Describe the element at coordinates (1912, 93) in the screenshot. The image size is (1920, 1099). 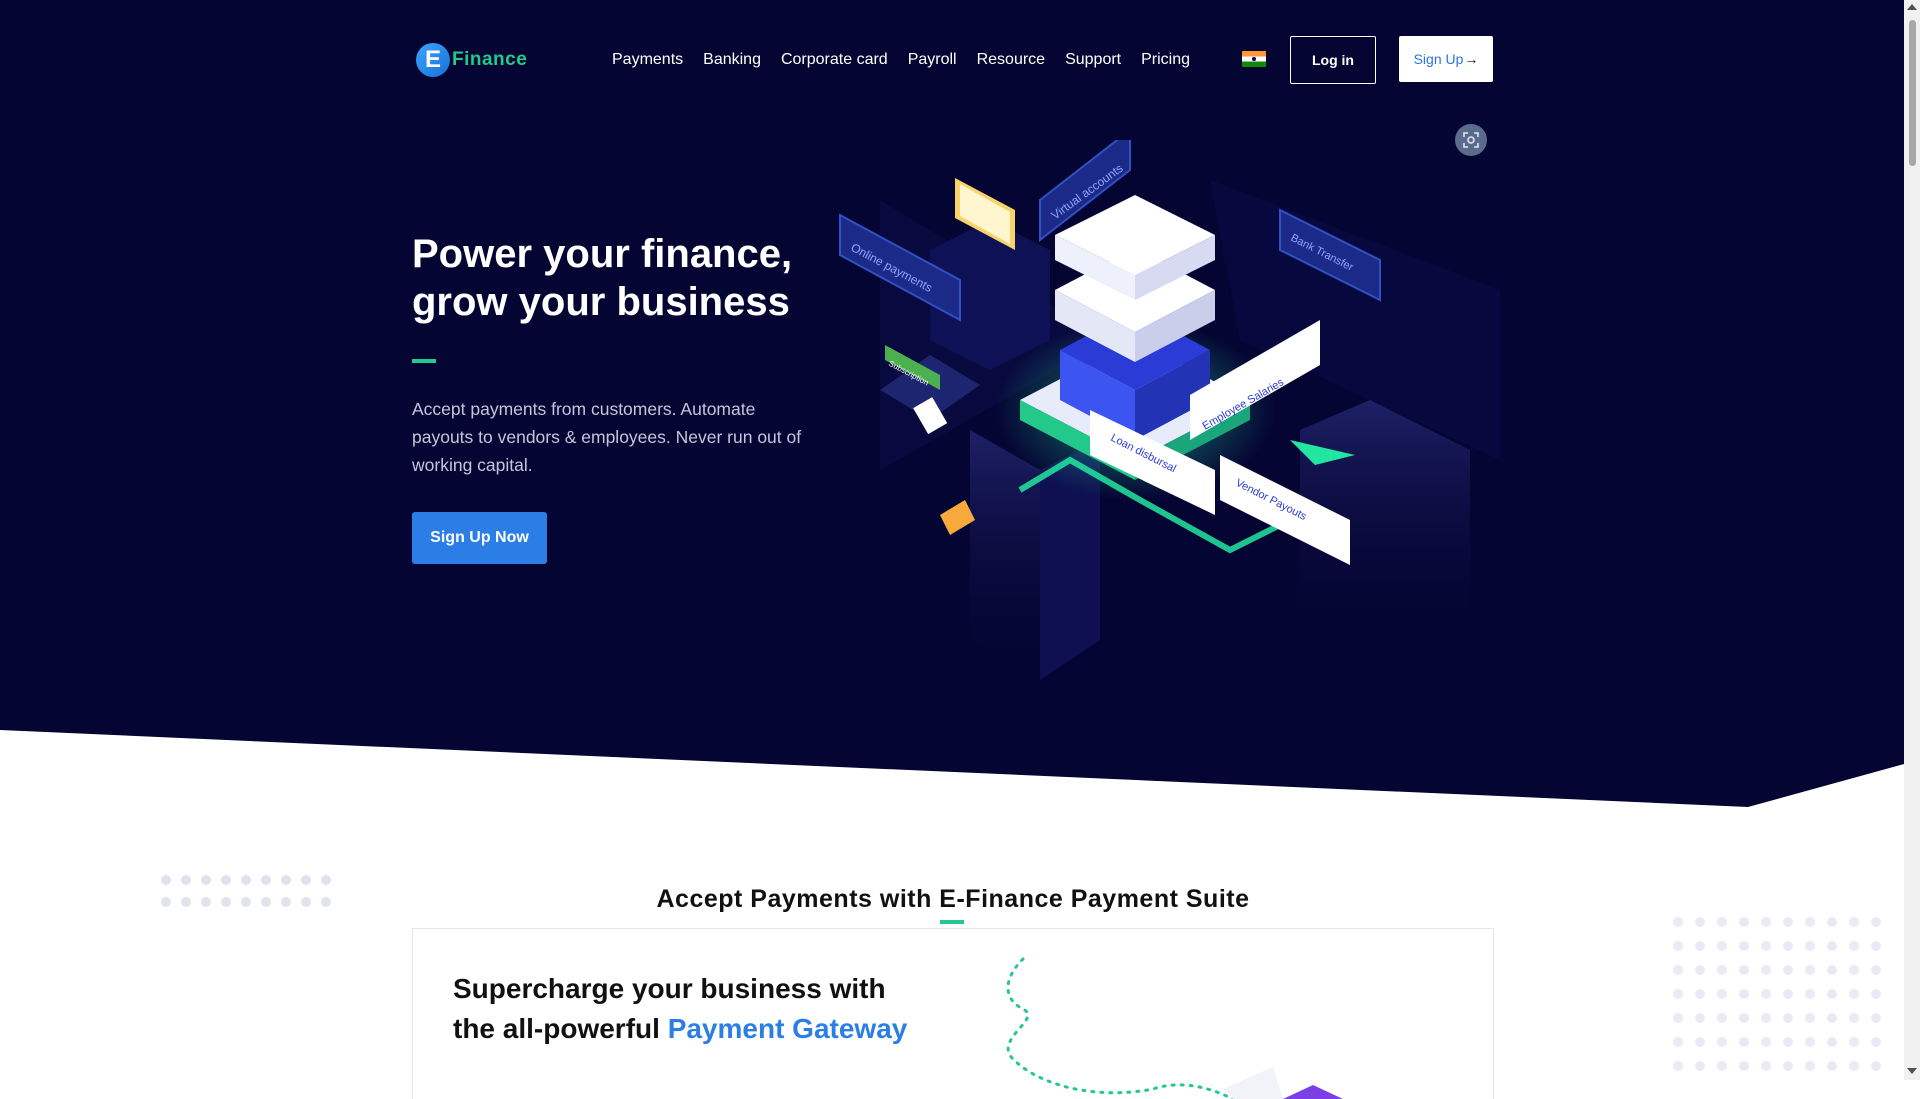
I see `scrollbar-thumb` at that location.